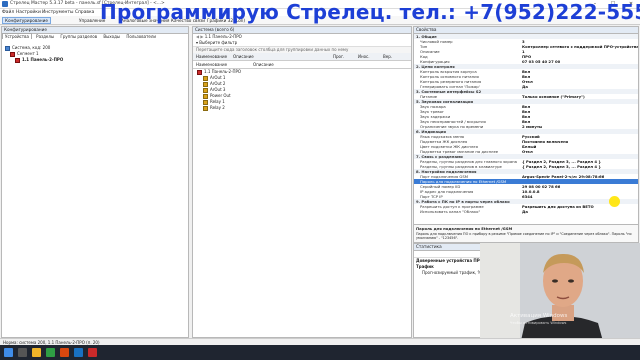 This screenshot has width=640, height=360. What do you see at coordinates (464, 228) in the screenshot?
I see `help-title: Пароль для подключения по Ethernet /GSM` at bounding box center [464, 228].